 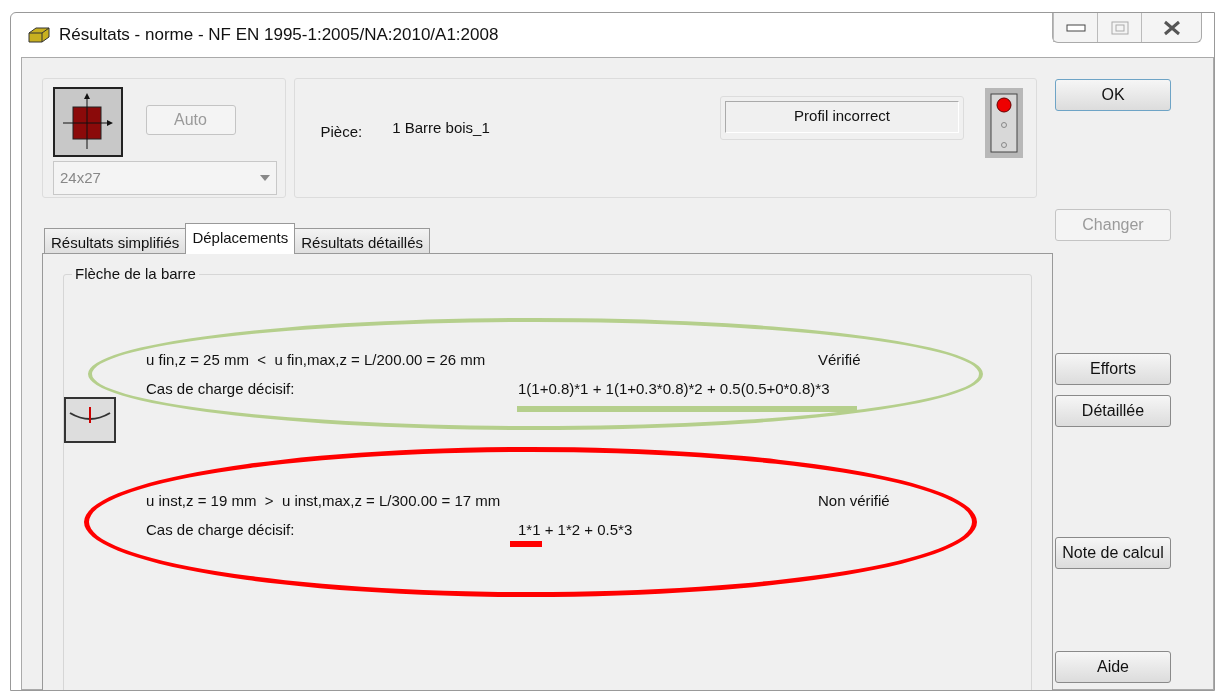 What do you see at coordinates (839, 360) in the screenshot?
I see `check-status: Vérifié` at bounding box center [839, 360].